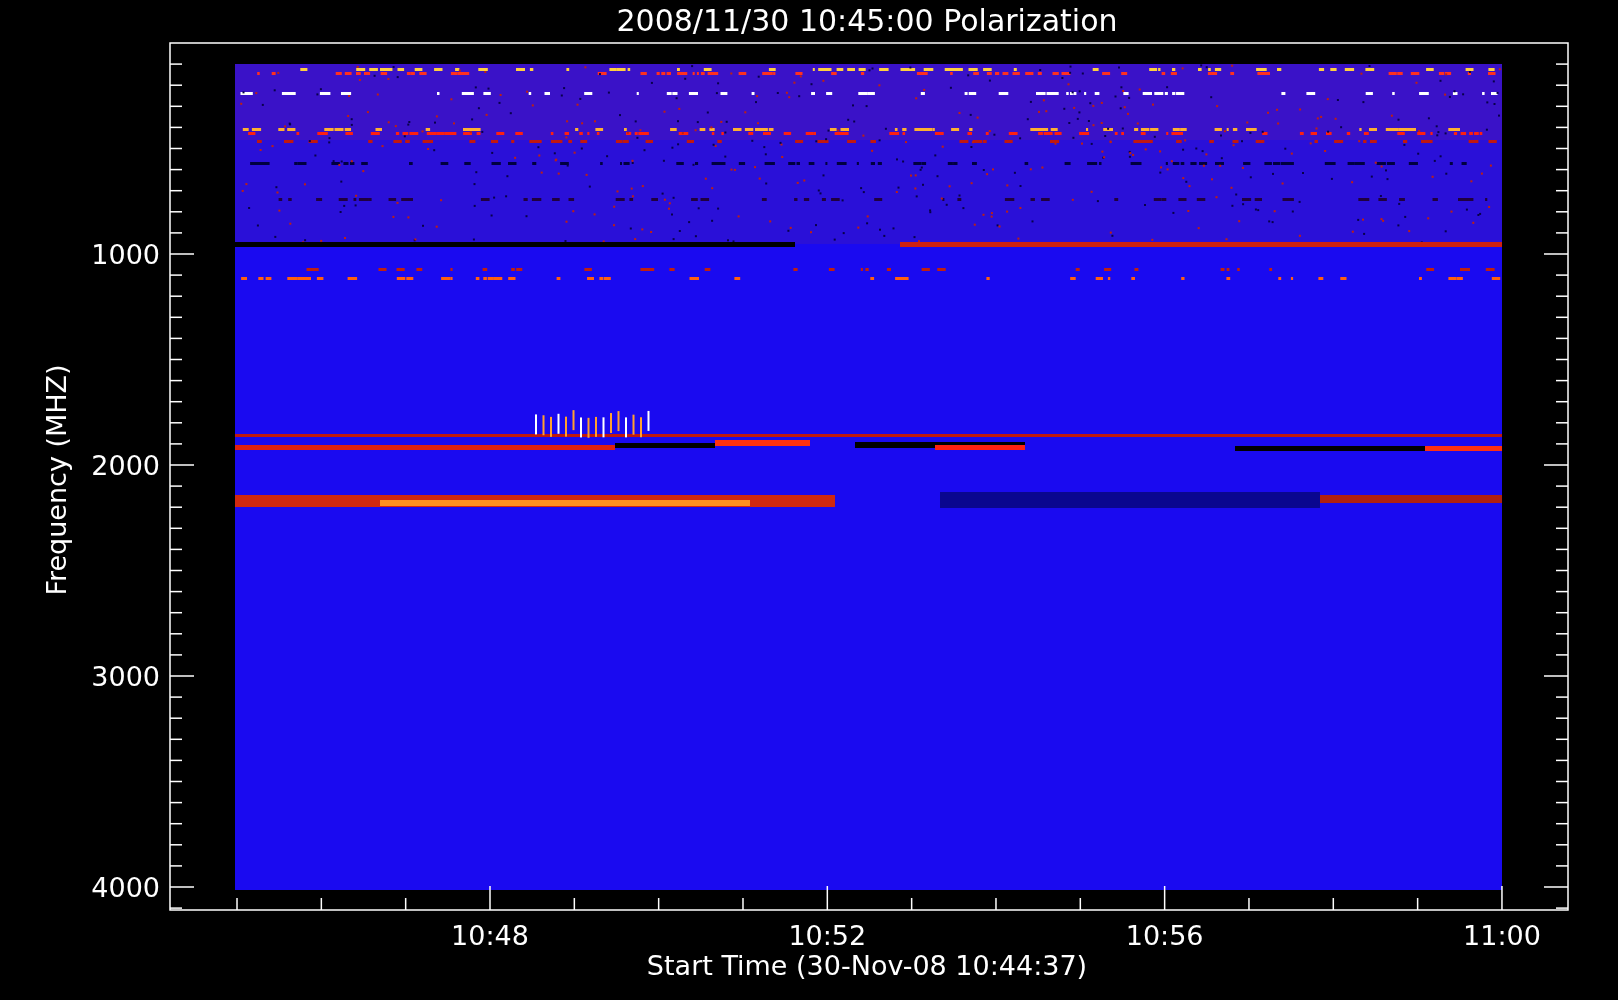 Image resolution: width=1618 pixels, height=1000 pixels. What do you see at coordinates (125, 465) in the screenshot?
I see `y-tick-label: 2000` at bounding box center [125, 465].